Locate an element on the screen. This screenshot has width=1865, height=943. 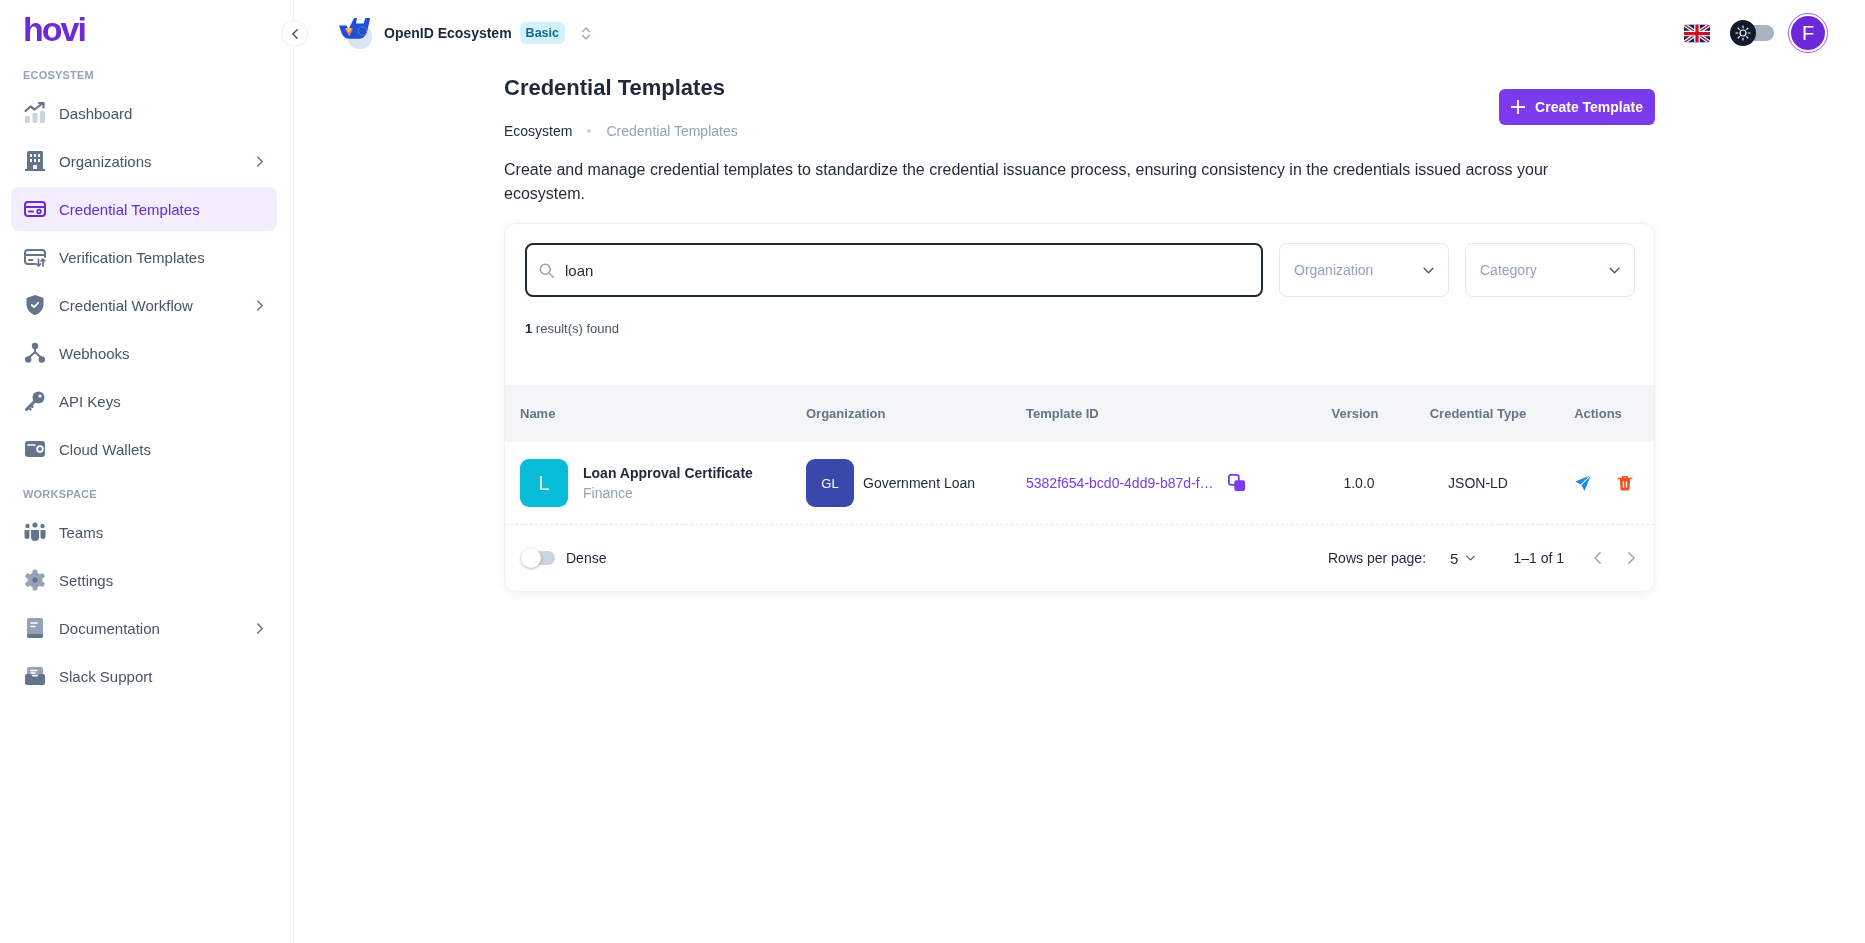
send-icon is located at coordinates (1583, 483).